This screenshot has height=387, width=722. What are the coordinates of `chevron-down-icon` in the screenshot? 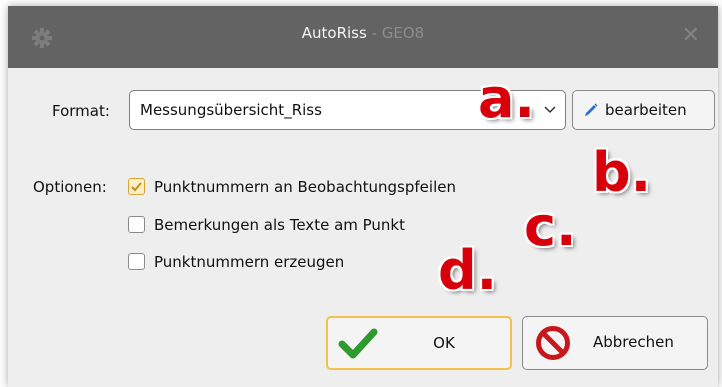 It's located at (550, 110).